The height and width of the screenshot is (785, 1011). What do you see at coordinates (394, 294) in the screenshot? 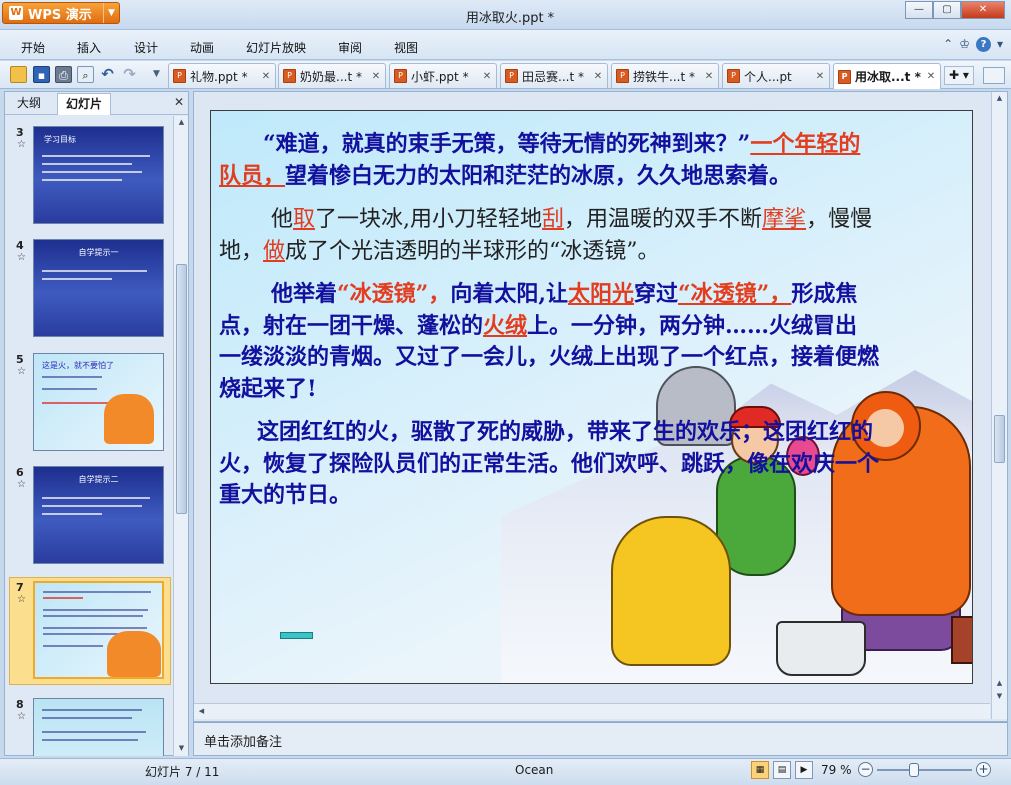
I see `text-run-red: “冰透镜”，` at bounding box center [394, 294].